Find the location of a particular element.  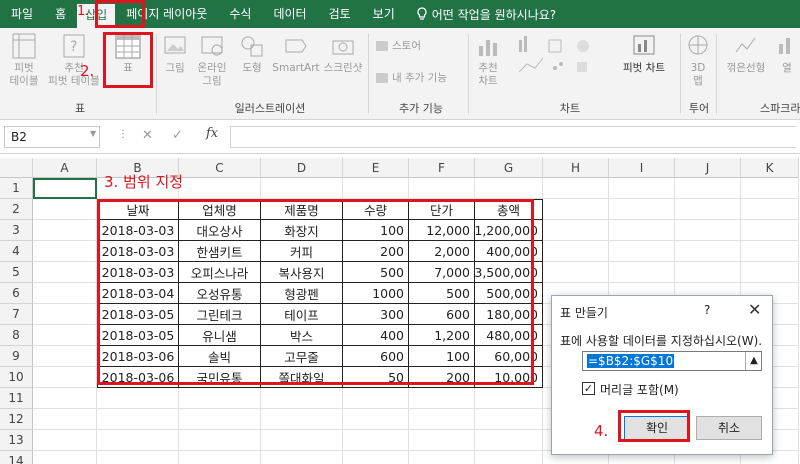

column-header-f: F is located at coordinates (442, 168).